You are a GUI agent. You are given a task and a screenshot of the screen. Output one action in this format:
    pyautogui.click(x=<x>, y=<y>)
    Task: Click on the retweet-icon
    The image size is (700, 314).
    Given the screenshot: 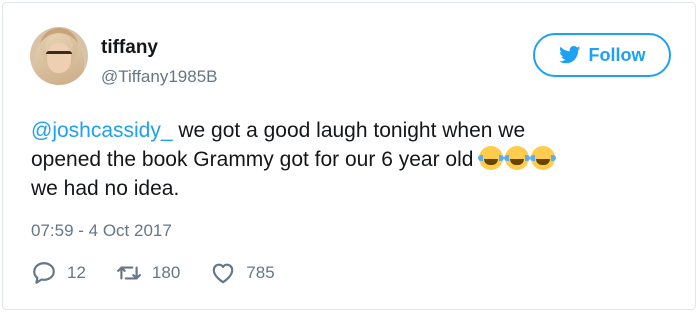 What is the action you would take?
    pyautogui.click(x=129, y=273)
    